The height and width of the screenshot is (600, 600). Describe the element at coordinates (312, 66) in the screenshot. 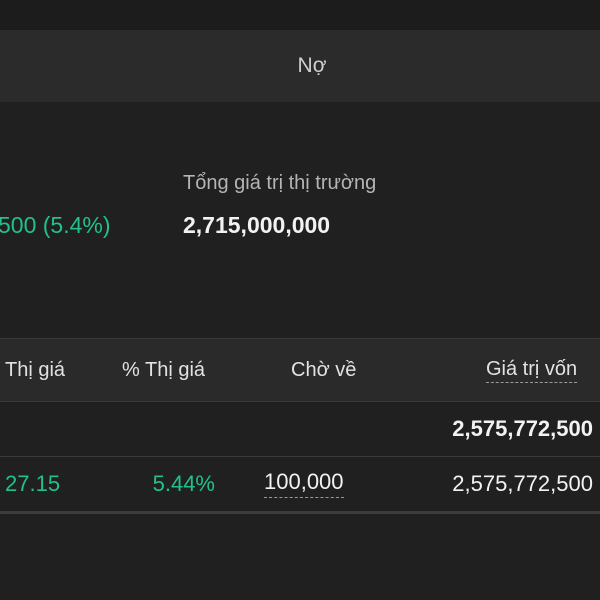

I see `tab-debt: Nợ` at that location.